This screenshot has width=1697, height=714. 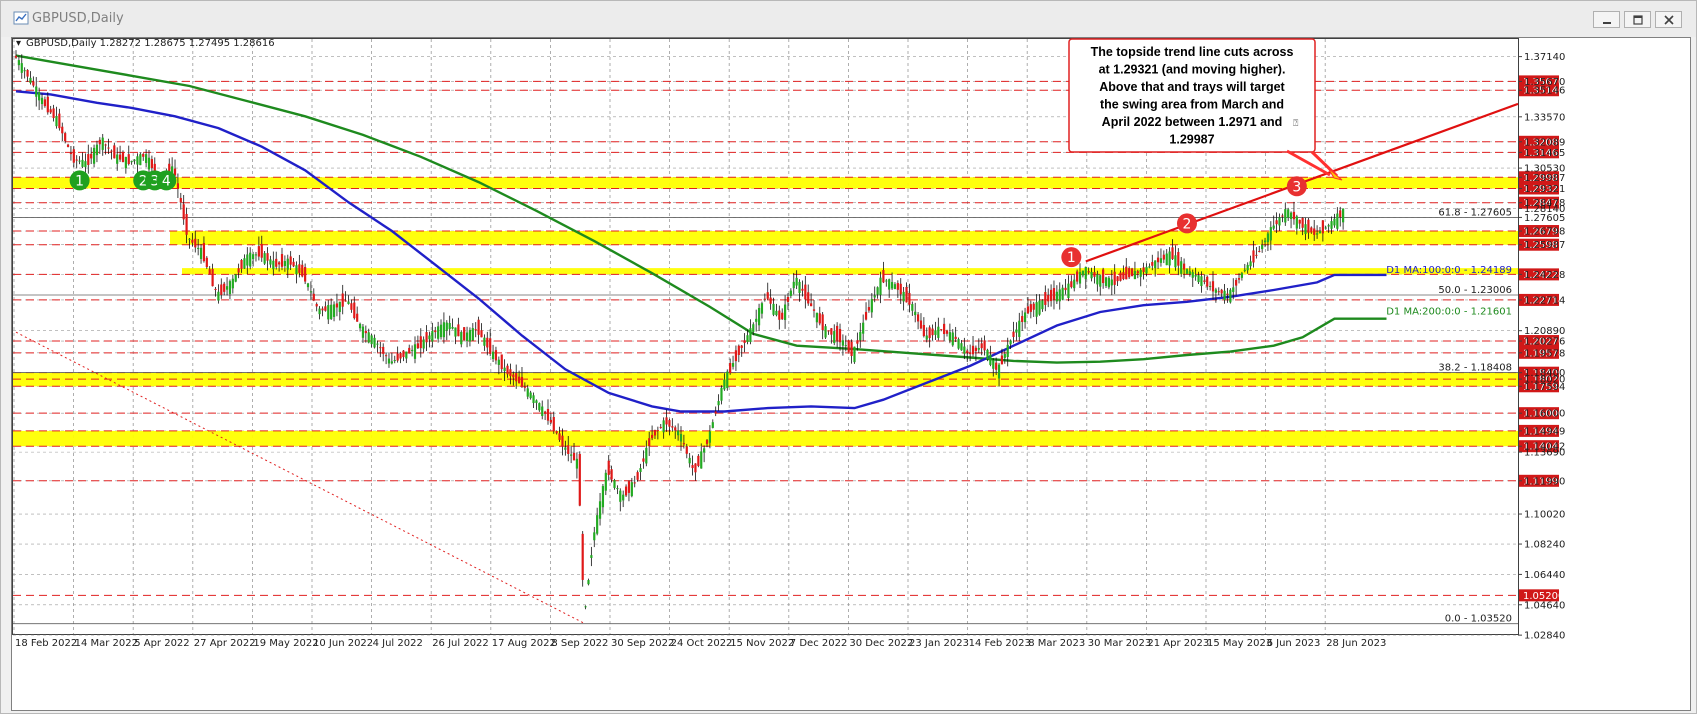 What do you see at coordinates (1606, 19) in the screenshot?
I see `minimize-button` at bounding box center [1606, 19].